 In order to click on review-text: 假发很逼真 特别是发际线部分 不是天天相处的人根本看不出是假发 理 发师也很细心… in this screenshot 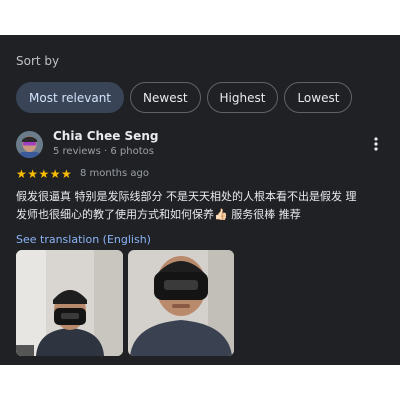, I will do `click(202, 206)`.